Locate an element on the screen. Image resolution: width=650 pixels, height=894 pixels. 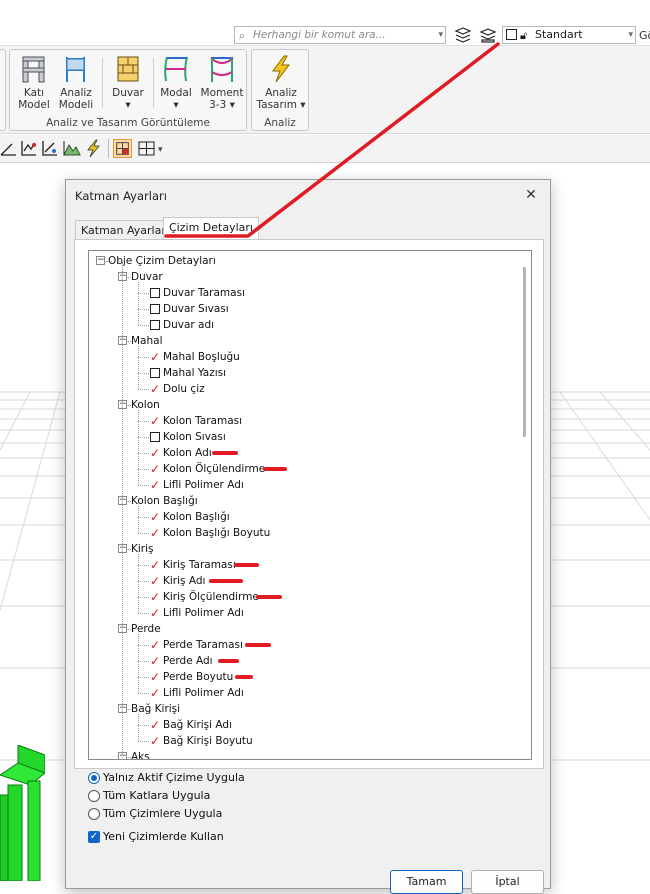
tree-node: Mahal is located at coordinates (147, 341).